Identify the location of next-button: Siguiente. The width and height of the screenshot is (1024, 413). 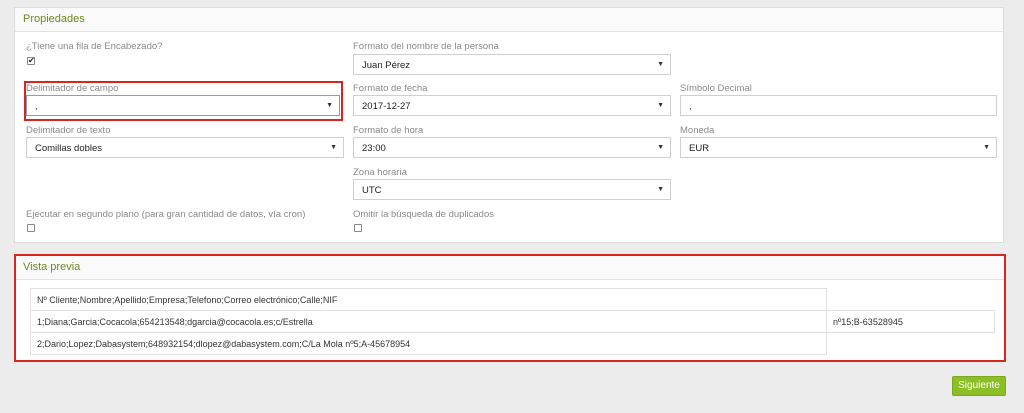
(979, 386).